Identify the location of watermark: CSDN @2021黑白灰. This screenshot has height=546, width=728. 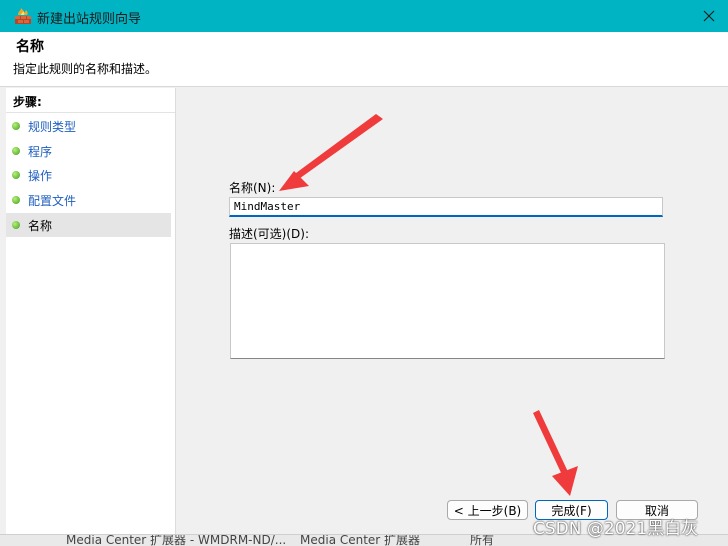
(616, 529).